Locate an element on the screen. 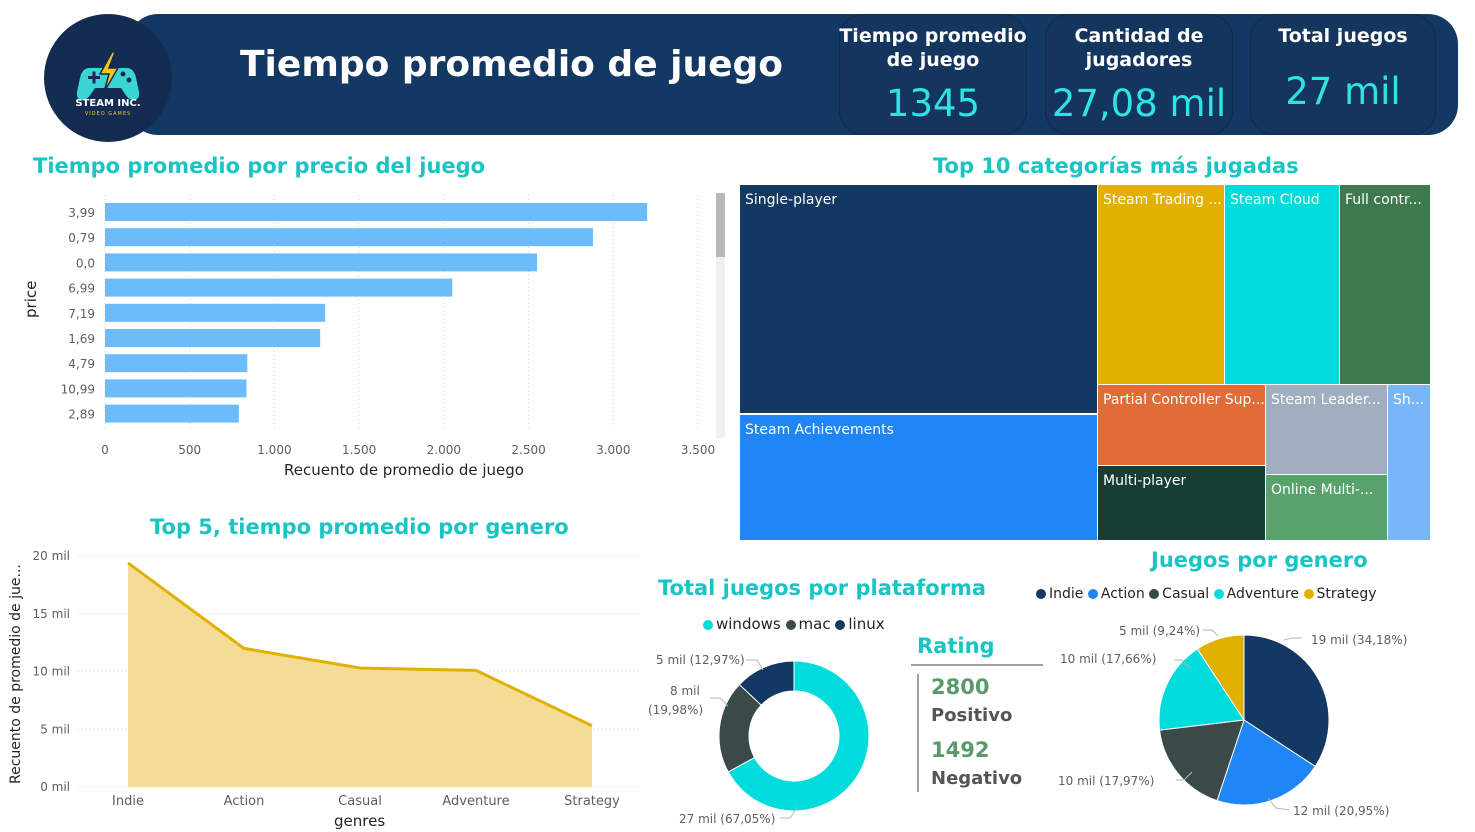  treemap-tile: Steam Achievements is located at coordinates (918, 477).